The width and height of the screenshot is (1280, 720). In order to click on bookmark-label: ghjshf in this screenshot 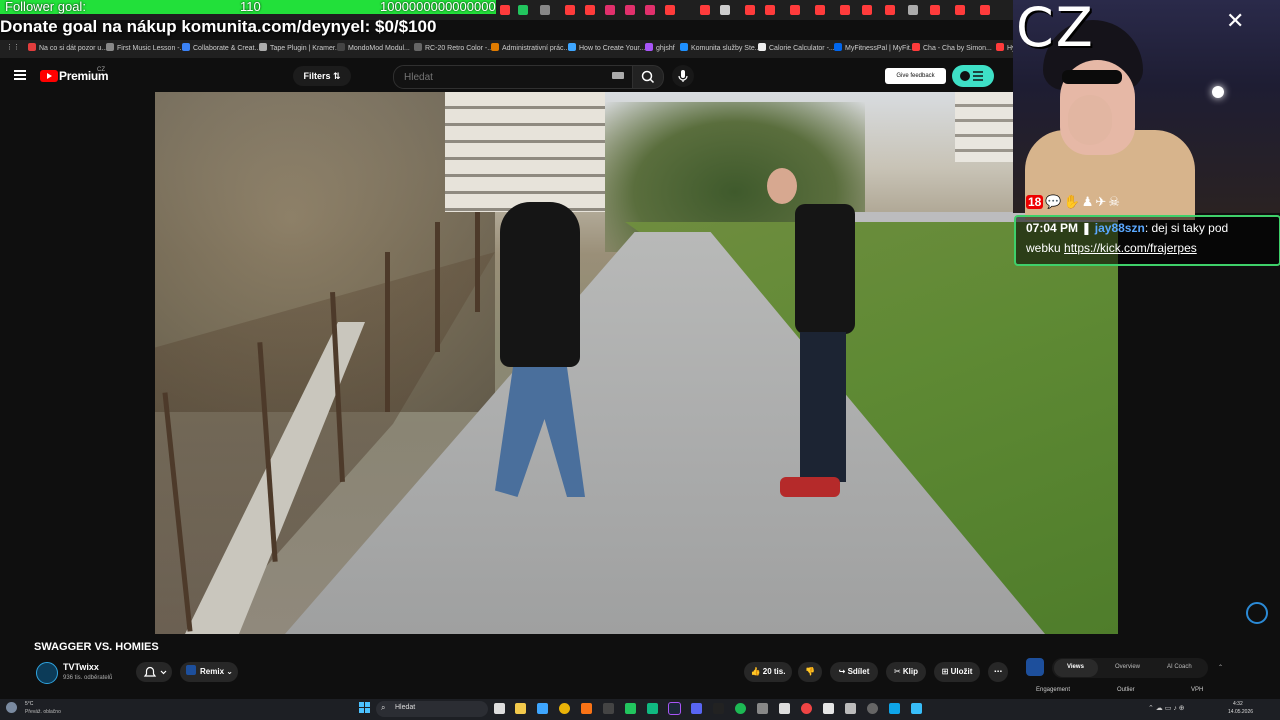, I will do `click(665, 48)`.